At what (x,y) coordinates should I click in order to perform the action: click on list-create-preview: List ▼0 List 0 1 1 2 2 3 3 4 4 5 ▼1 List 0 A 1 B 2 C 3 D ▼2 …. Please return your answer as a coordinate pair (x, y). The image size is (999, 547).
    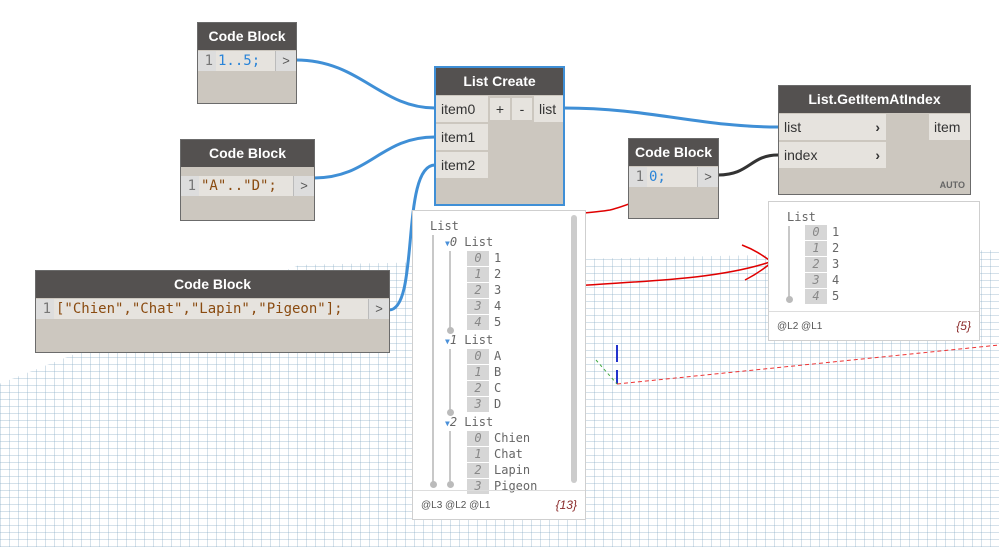
    Looking at the image, I should click on (499, 365).